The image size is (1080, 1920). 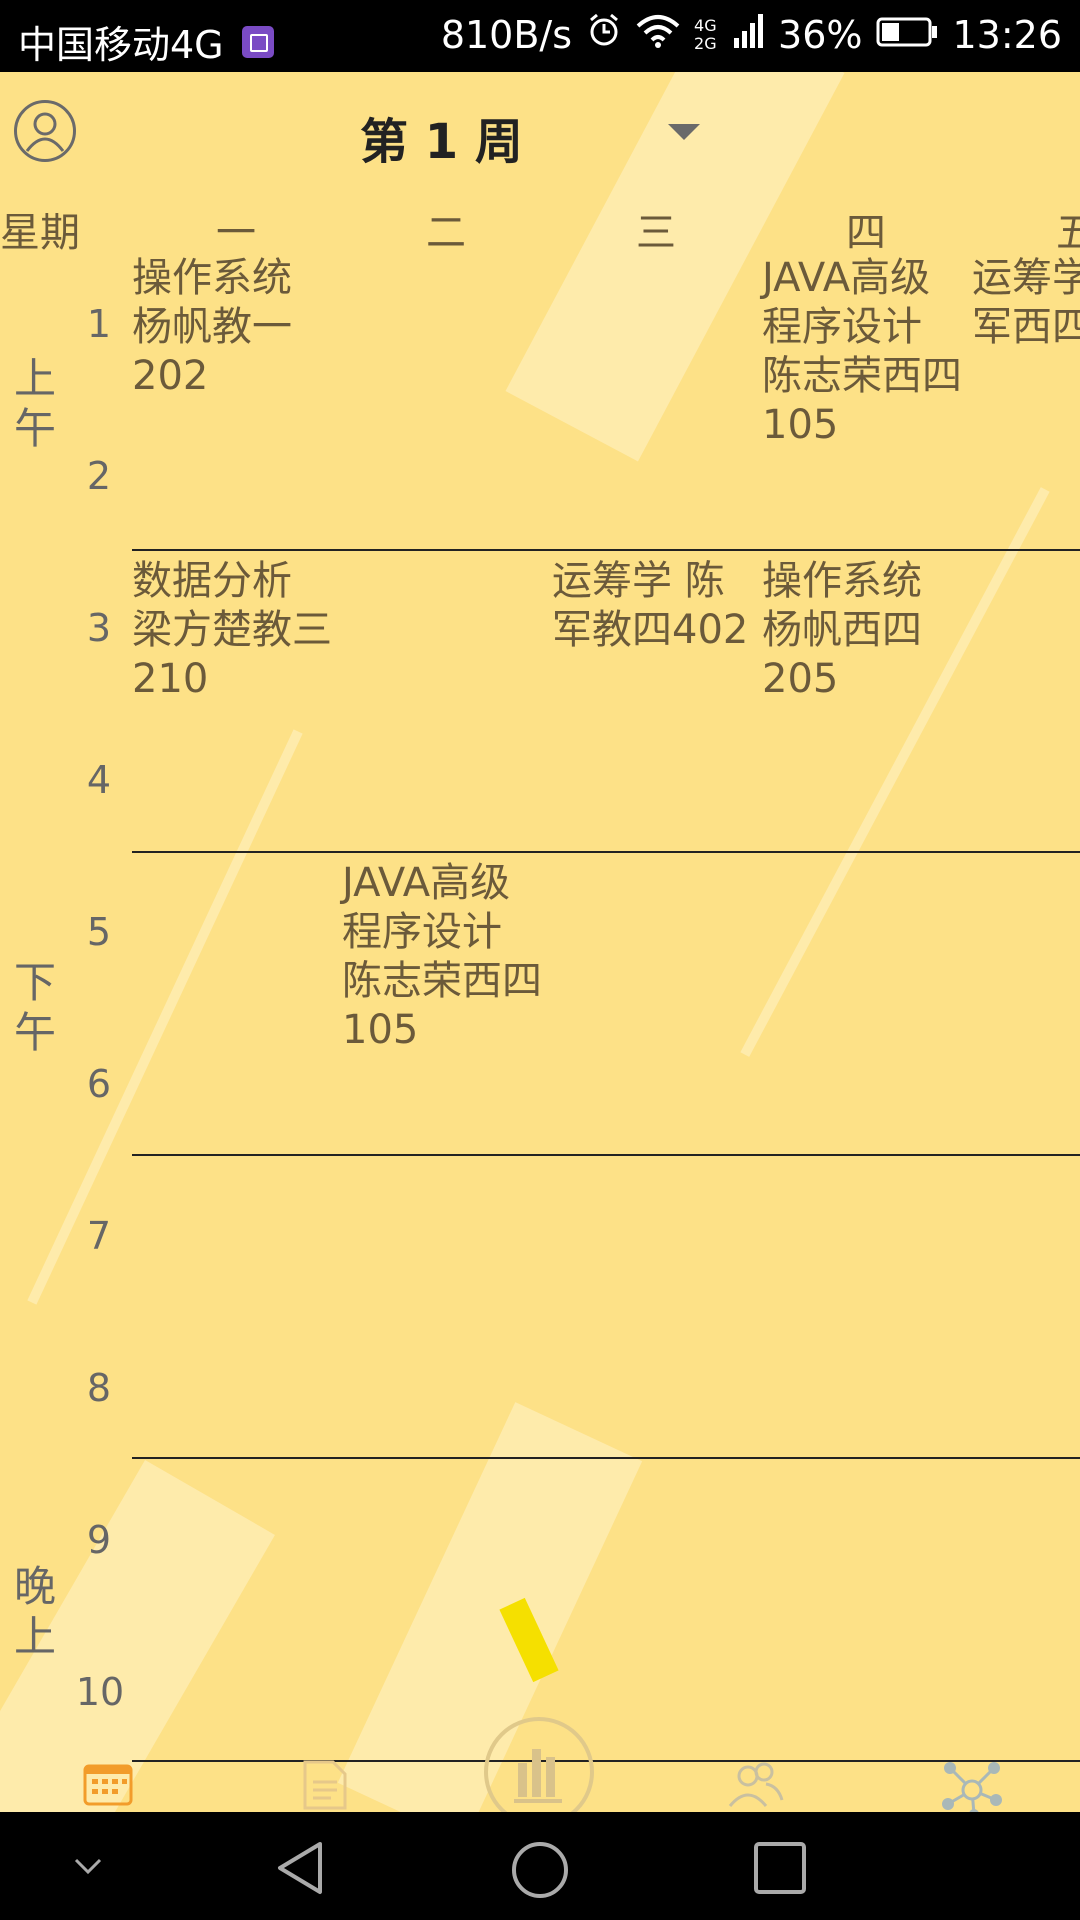 What do you see at coordinates (842, 630) in the screenshot?
I see `course-cell: 操作系统 杨帆西四 205` at bounding box center [842, 630].